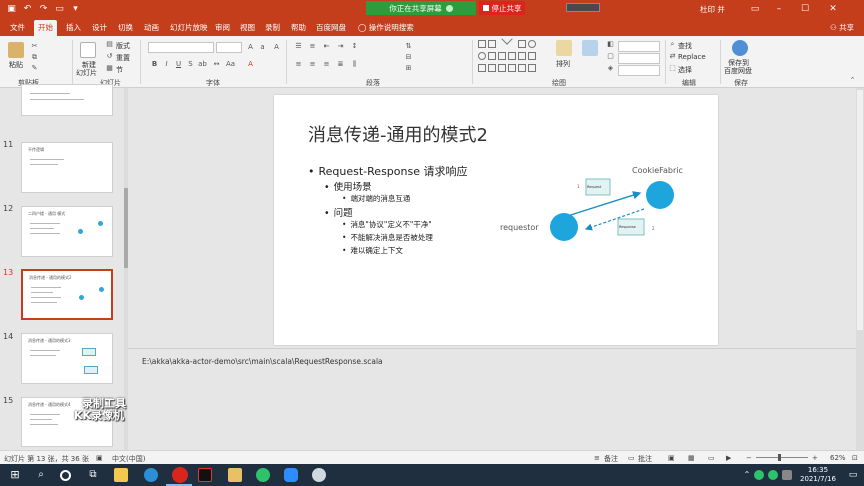 The width and height of the screenshot is (864, 486). Describe the element at coordinates (645, 459) in the screenshot. I see `comments-toggle: 批注` at that location.